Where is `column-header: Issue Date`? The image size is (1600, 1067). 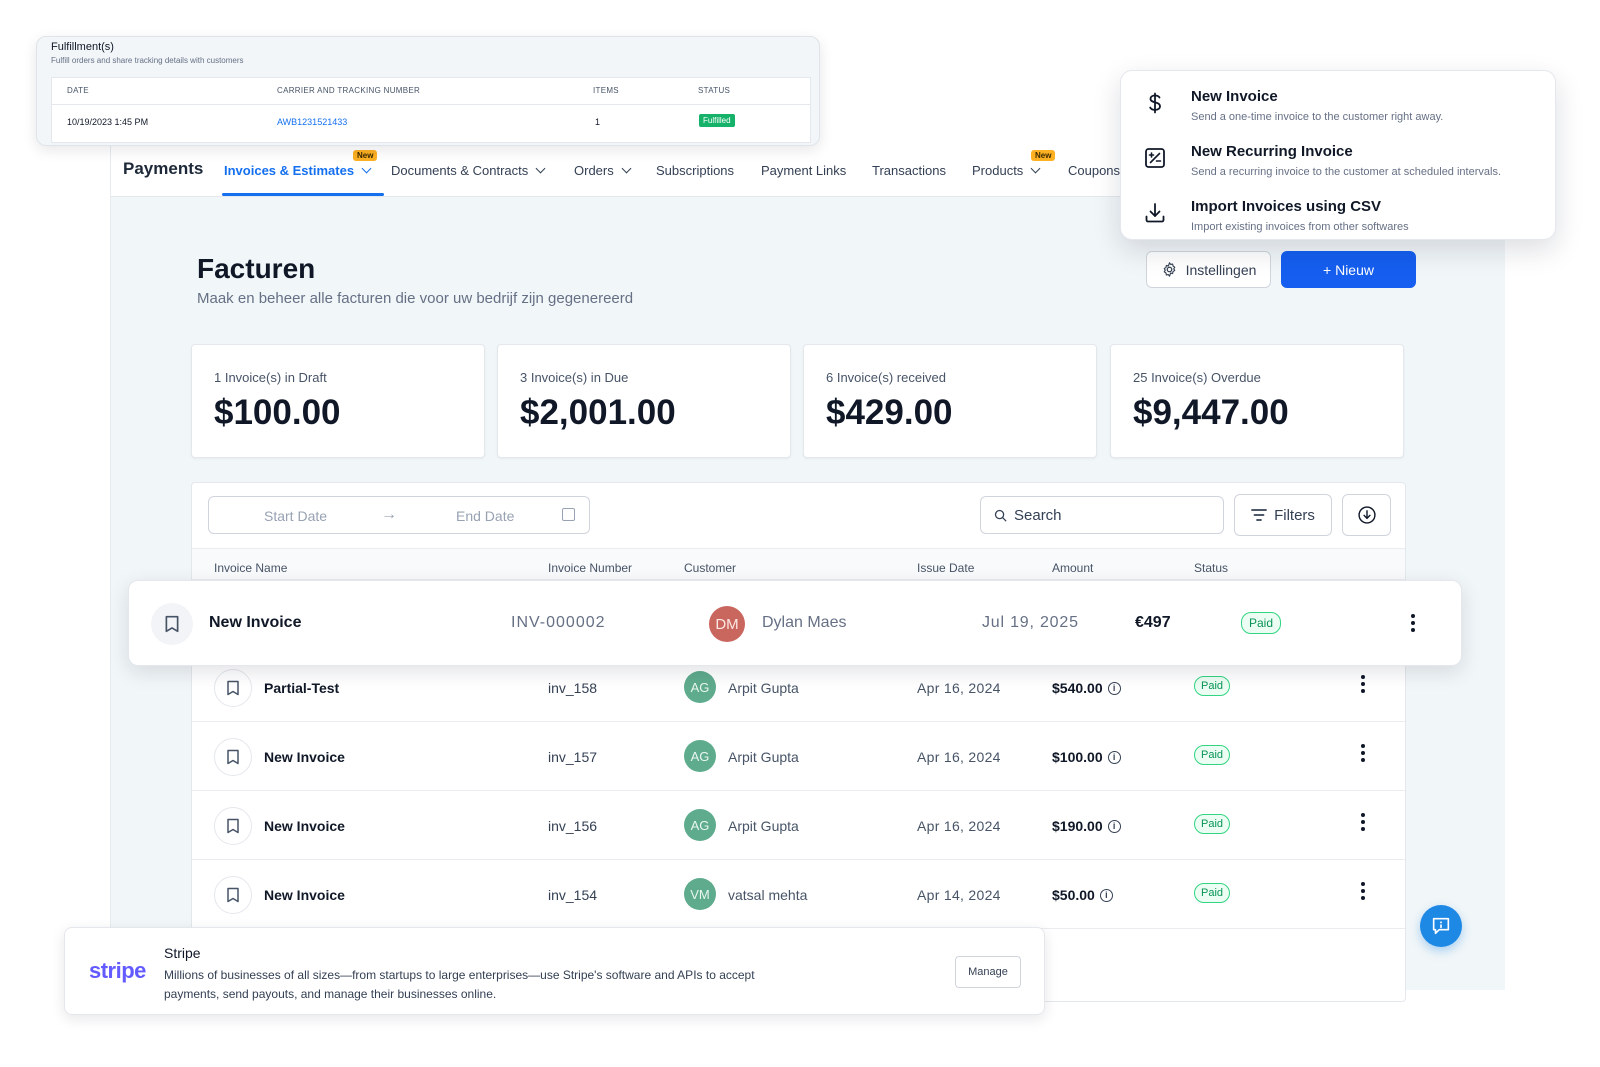 column-header: Issue Date is located at coordinates (945, 568).